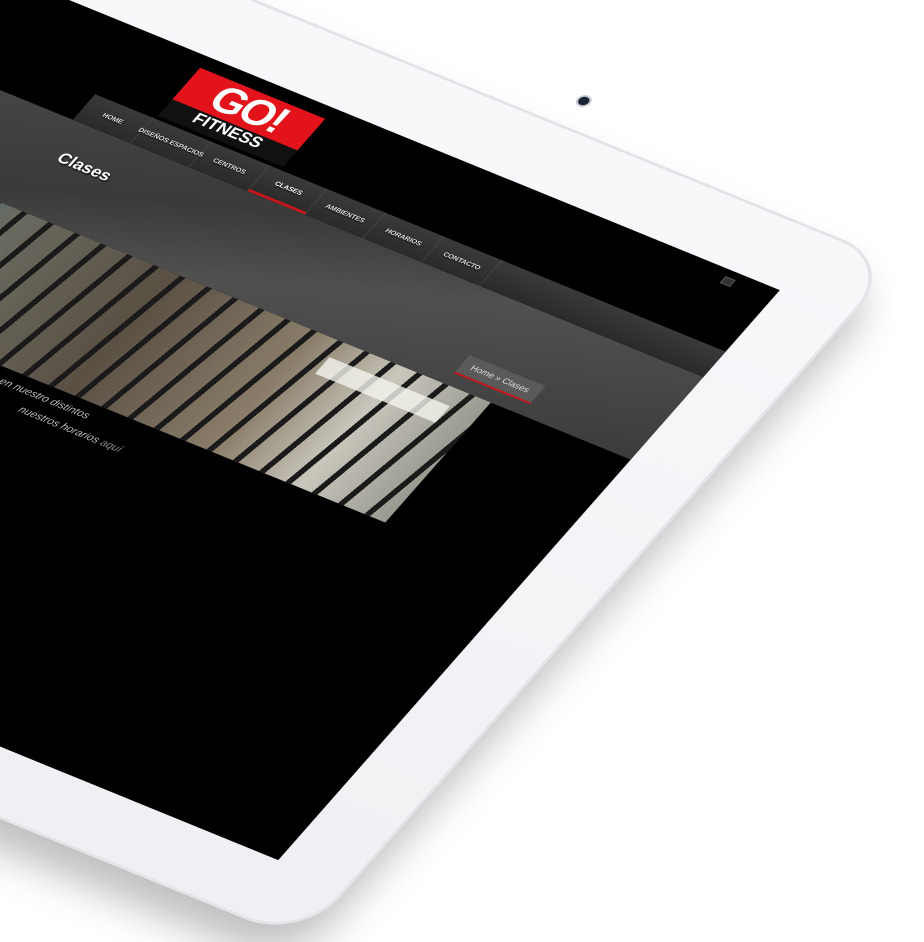 This screenshot has width=924, height=942. I want to click on camera-icon, so click(583, 101).